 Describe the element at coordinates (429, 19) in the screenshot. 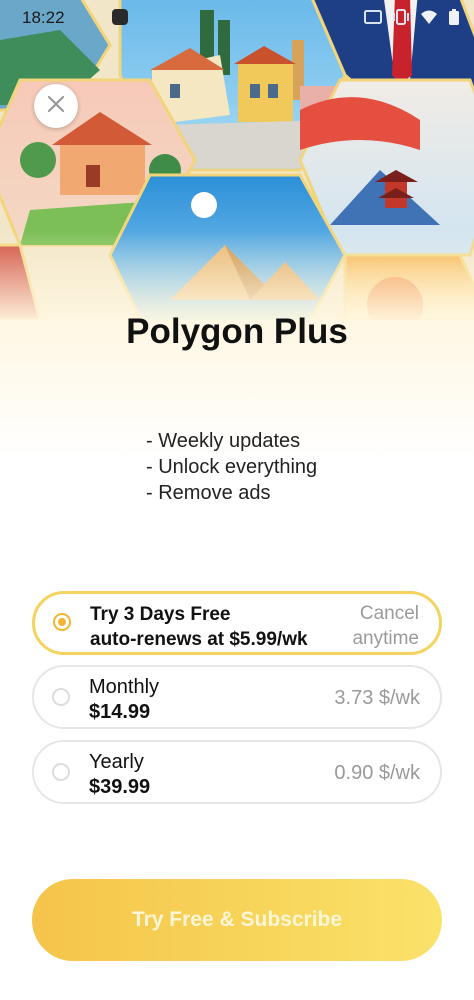

I see `wifi-icon` at that location.